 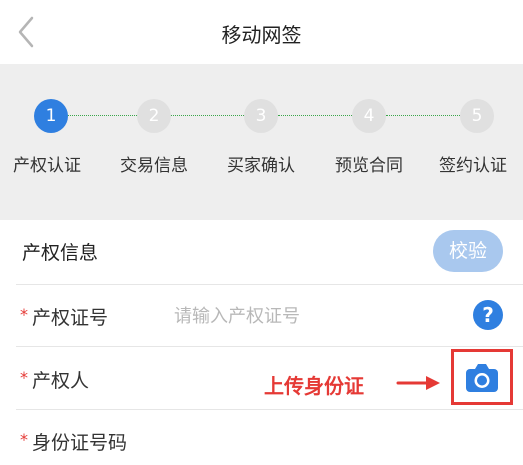 What do you see at coordinates (418, 383) in the screenshot?
I see `arrow-right-icon` at bounding box center [418, 383].